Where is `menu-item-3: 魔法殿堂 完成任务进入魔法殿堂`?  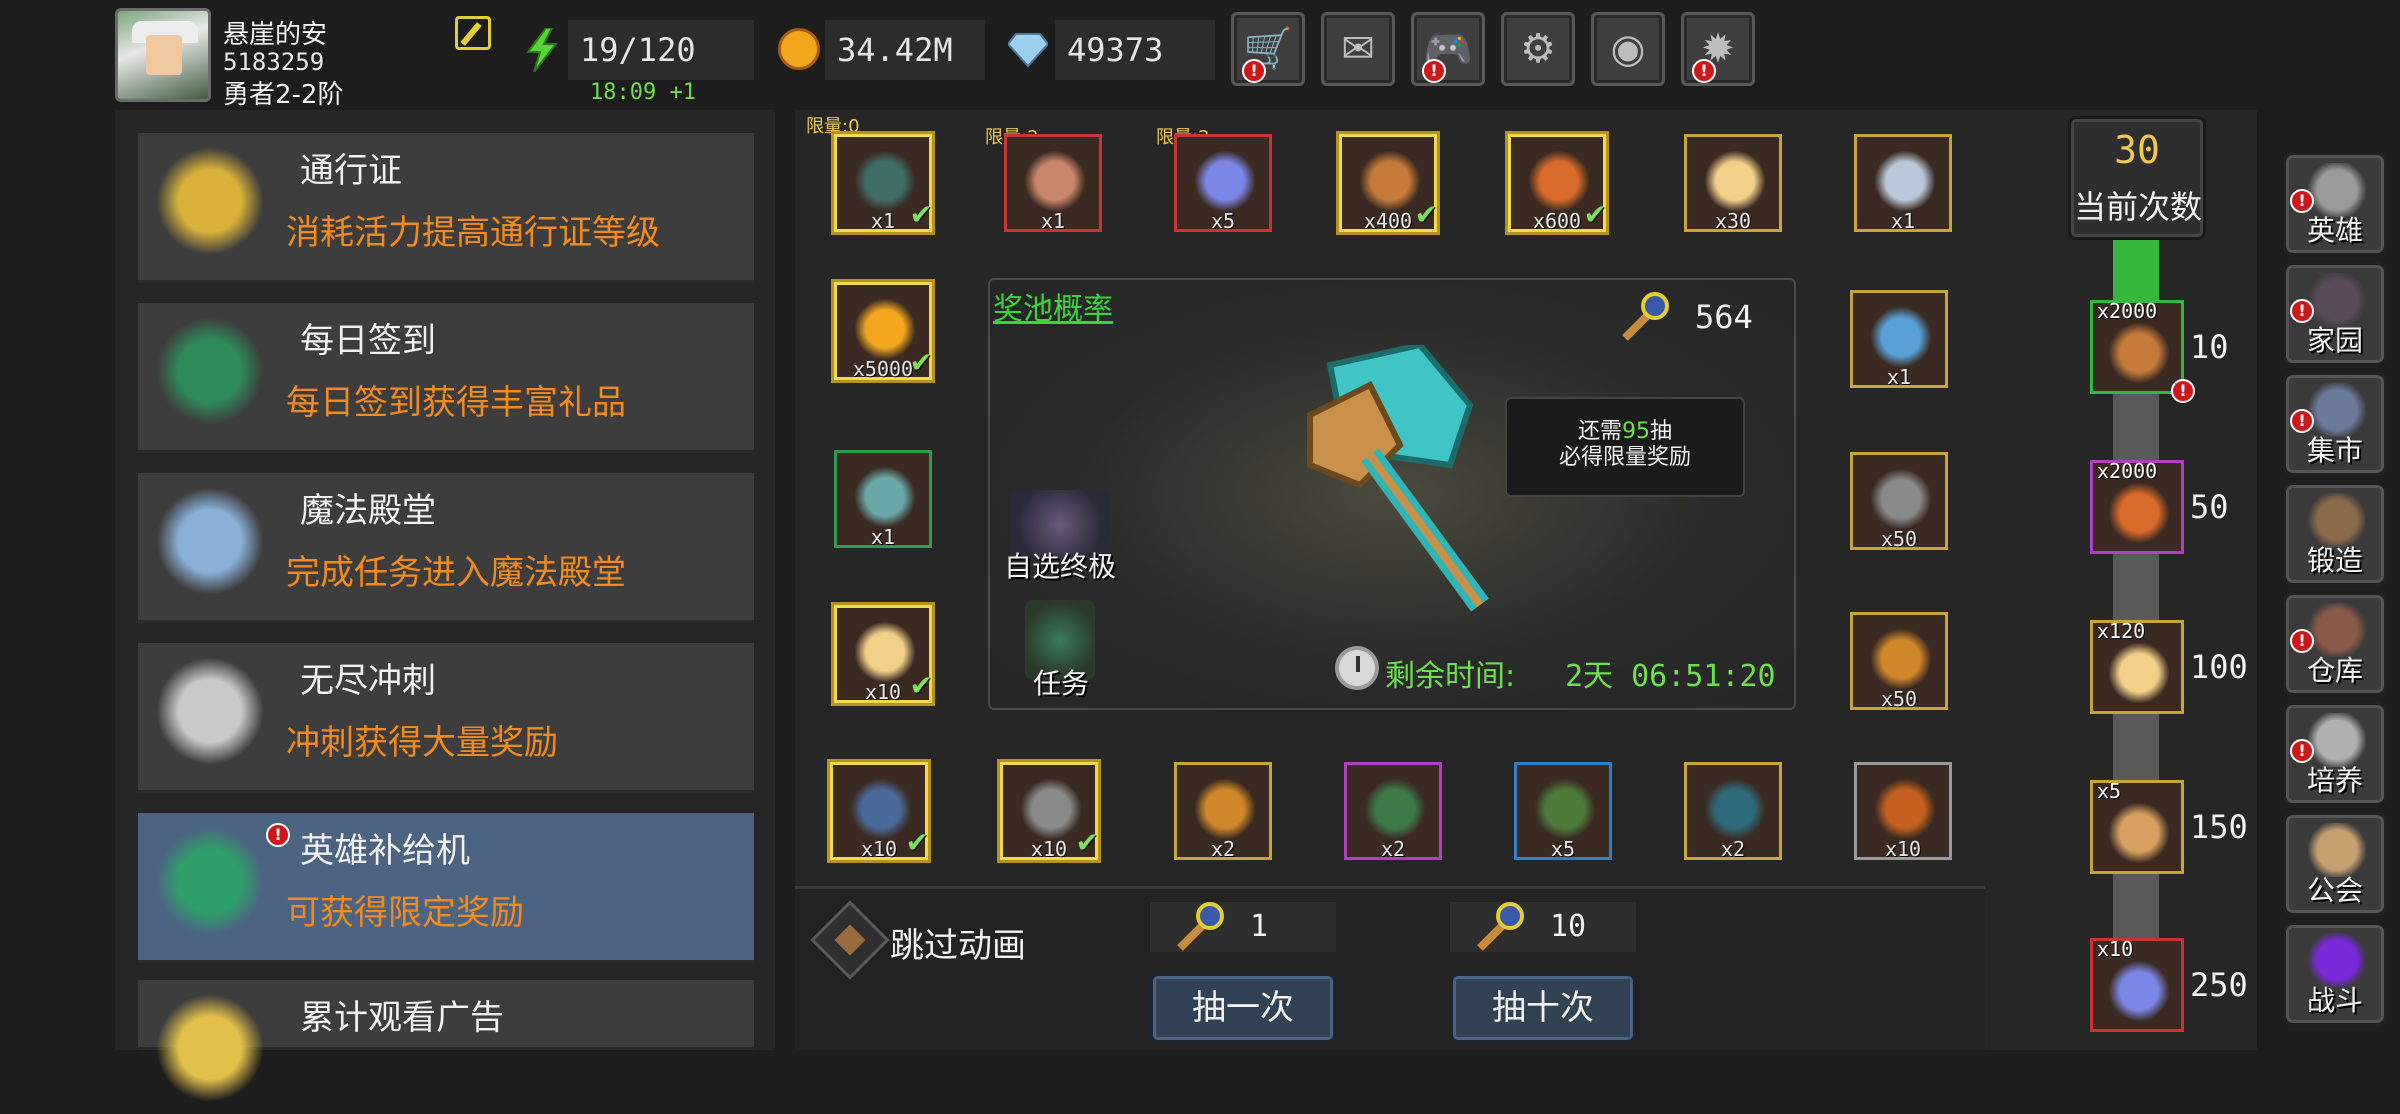
menu-item-3: 魔法殿堂 完成任务进入魔法殿堂 is located at coordinates (446, 548).